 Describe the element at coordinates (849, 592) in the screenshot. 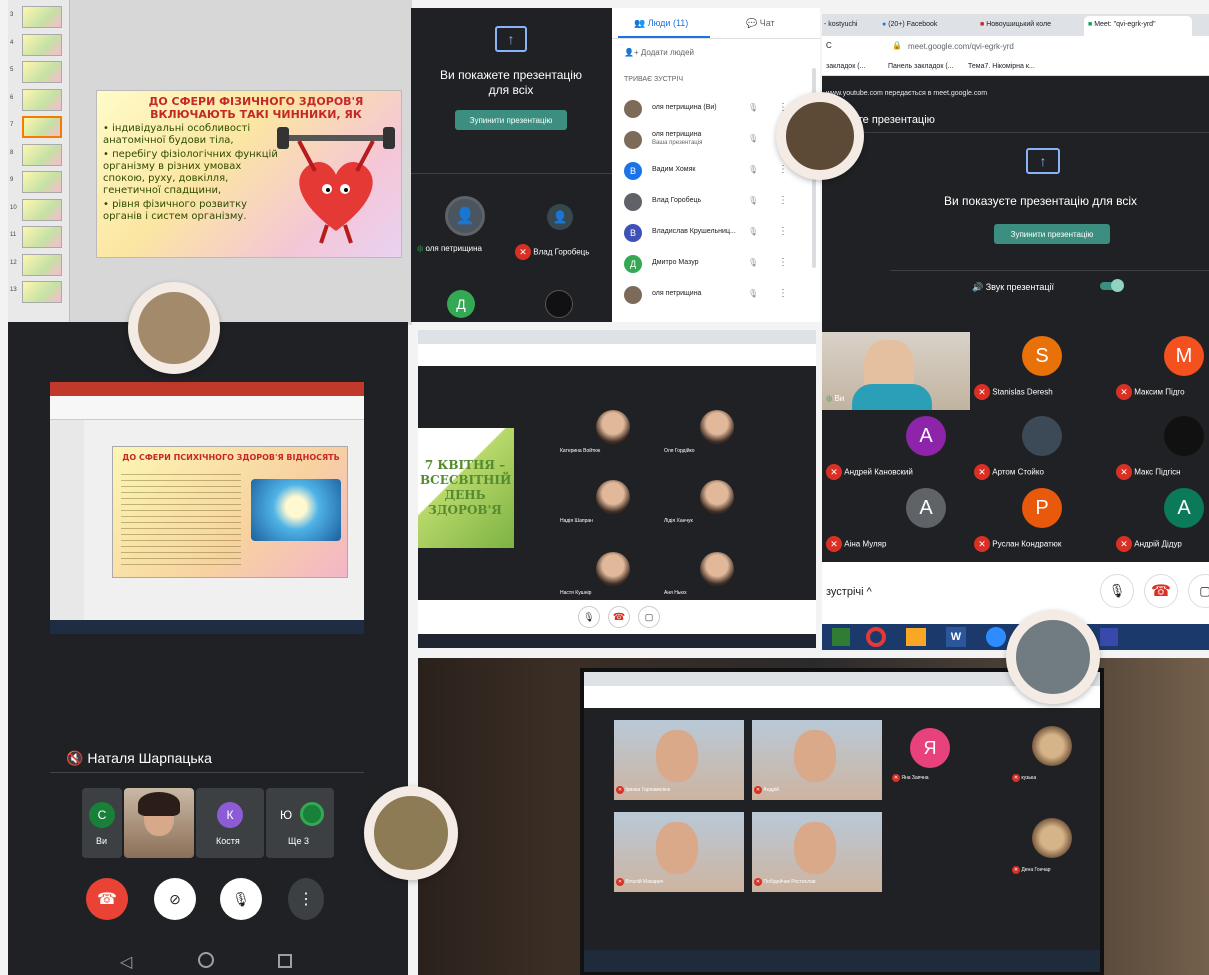

I see `meeting-details: зустрічі ^` at that location.